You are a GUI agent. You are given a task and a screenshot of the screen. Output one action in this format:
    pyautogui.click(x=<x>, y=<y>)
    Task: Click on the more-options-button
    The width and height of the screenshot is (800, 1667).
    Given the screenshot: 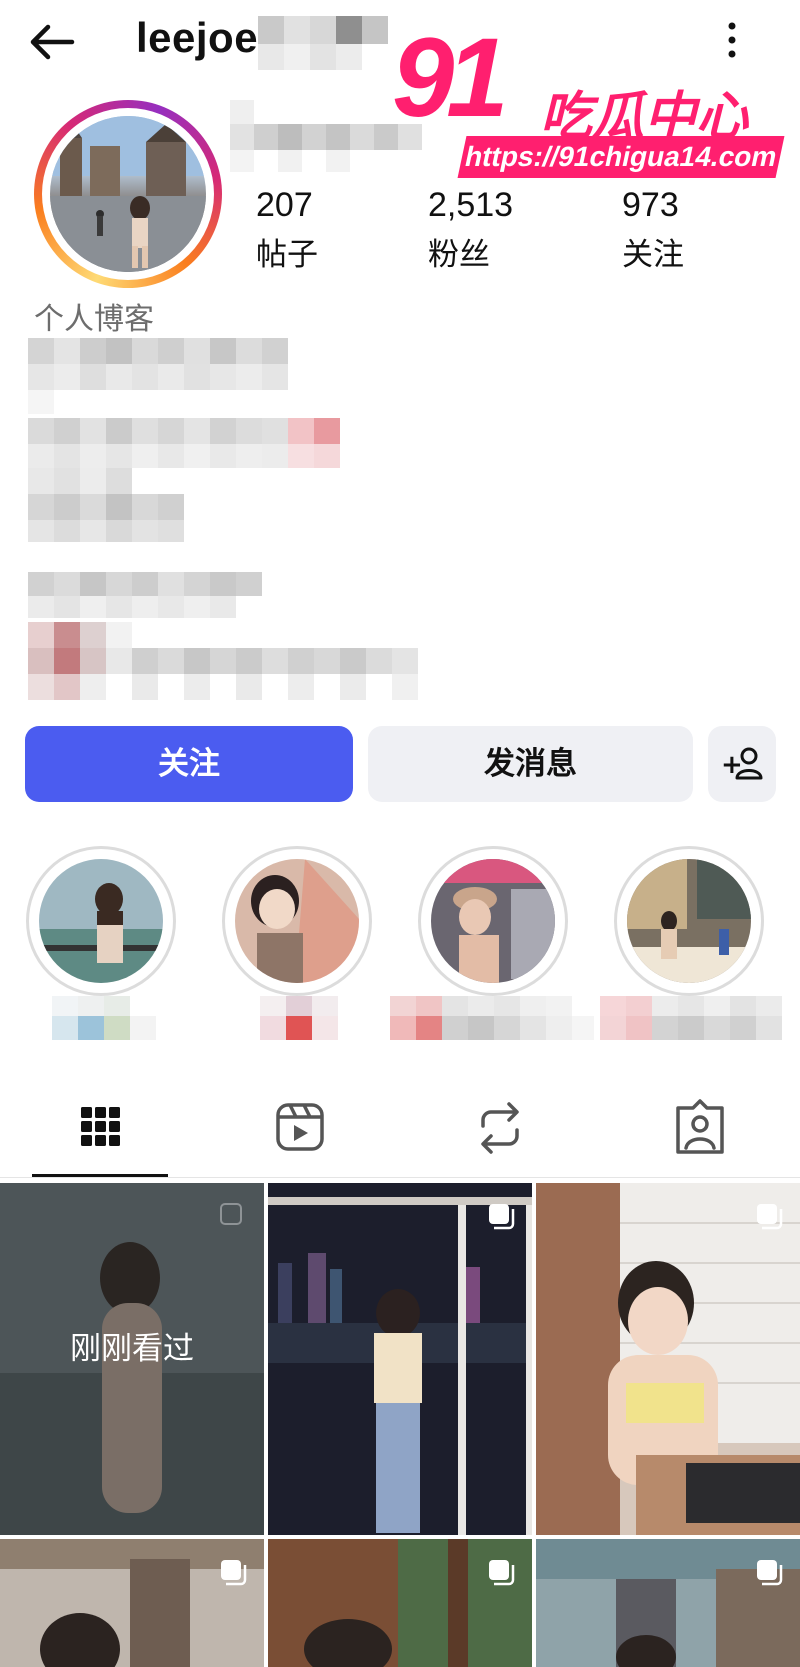 What is the action you would take?
    pyautogui.click(x=732, y=40)
    